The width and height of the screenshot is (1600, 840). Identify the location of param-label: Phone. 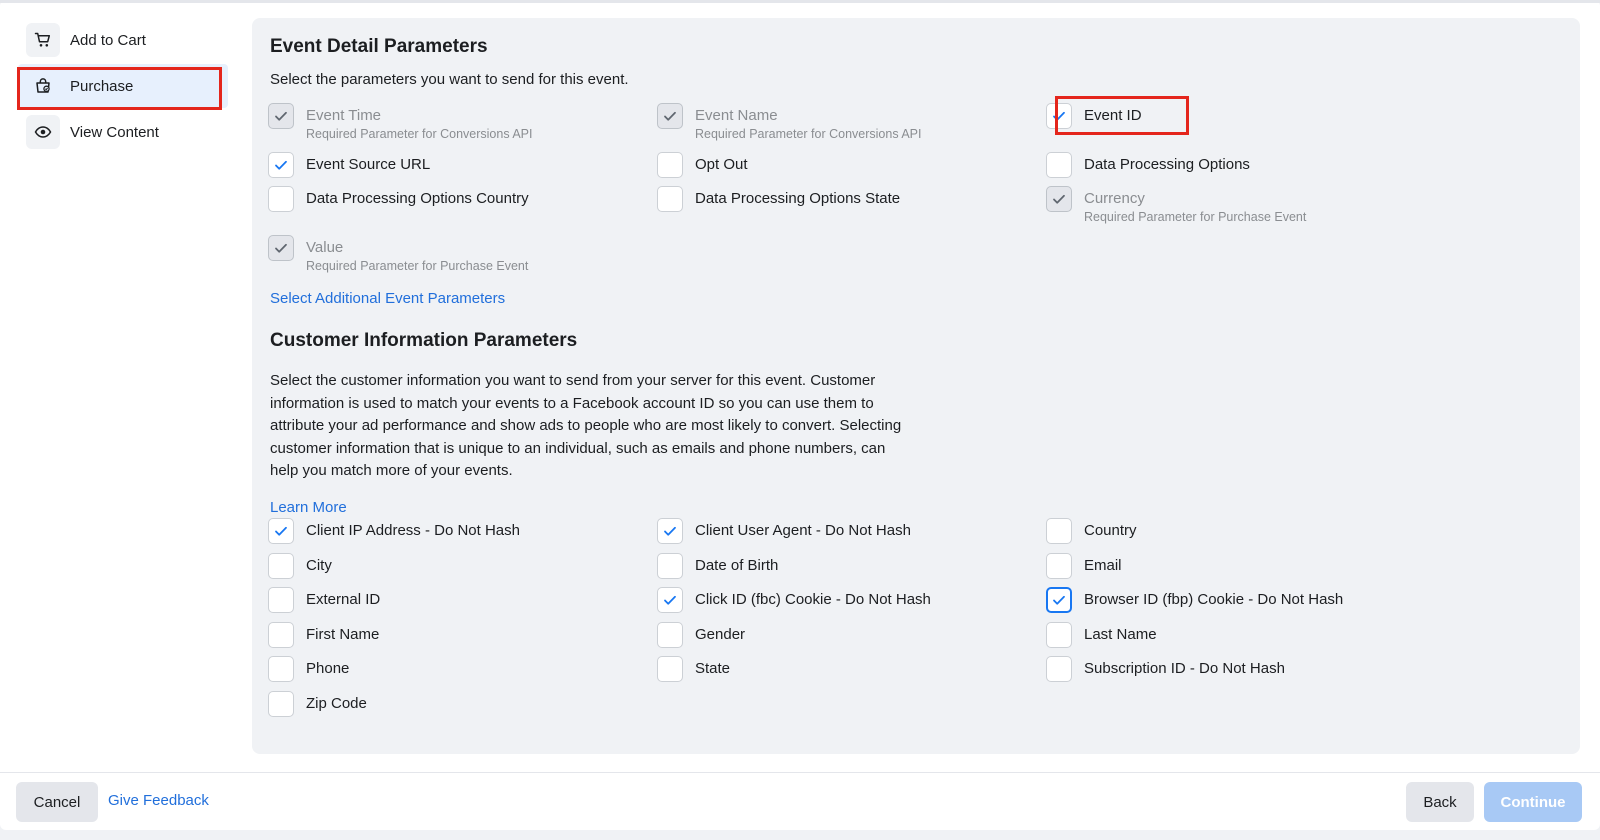
(328, 668).